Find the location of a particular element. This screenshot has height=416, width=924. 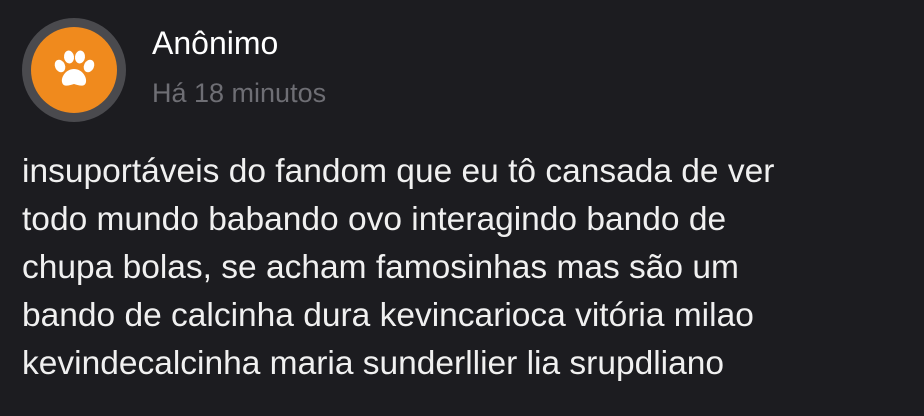

post-timestamp: Há 18 minutos is located at coordinates (239, 93).